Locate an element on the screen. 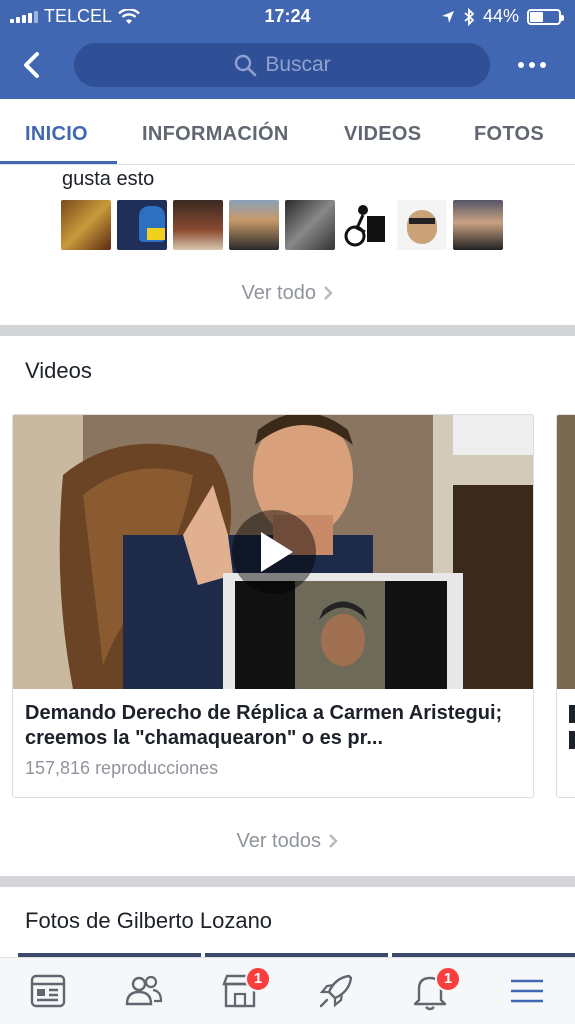  system-indicators: 44% is located at coordinates (502, 16).